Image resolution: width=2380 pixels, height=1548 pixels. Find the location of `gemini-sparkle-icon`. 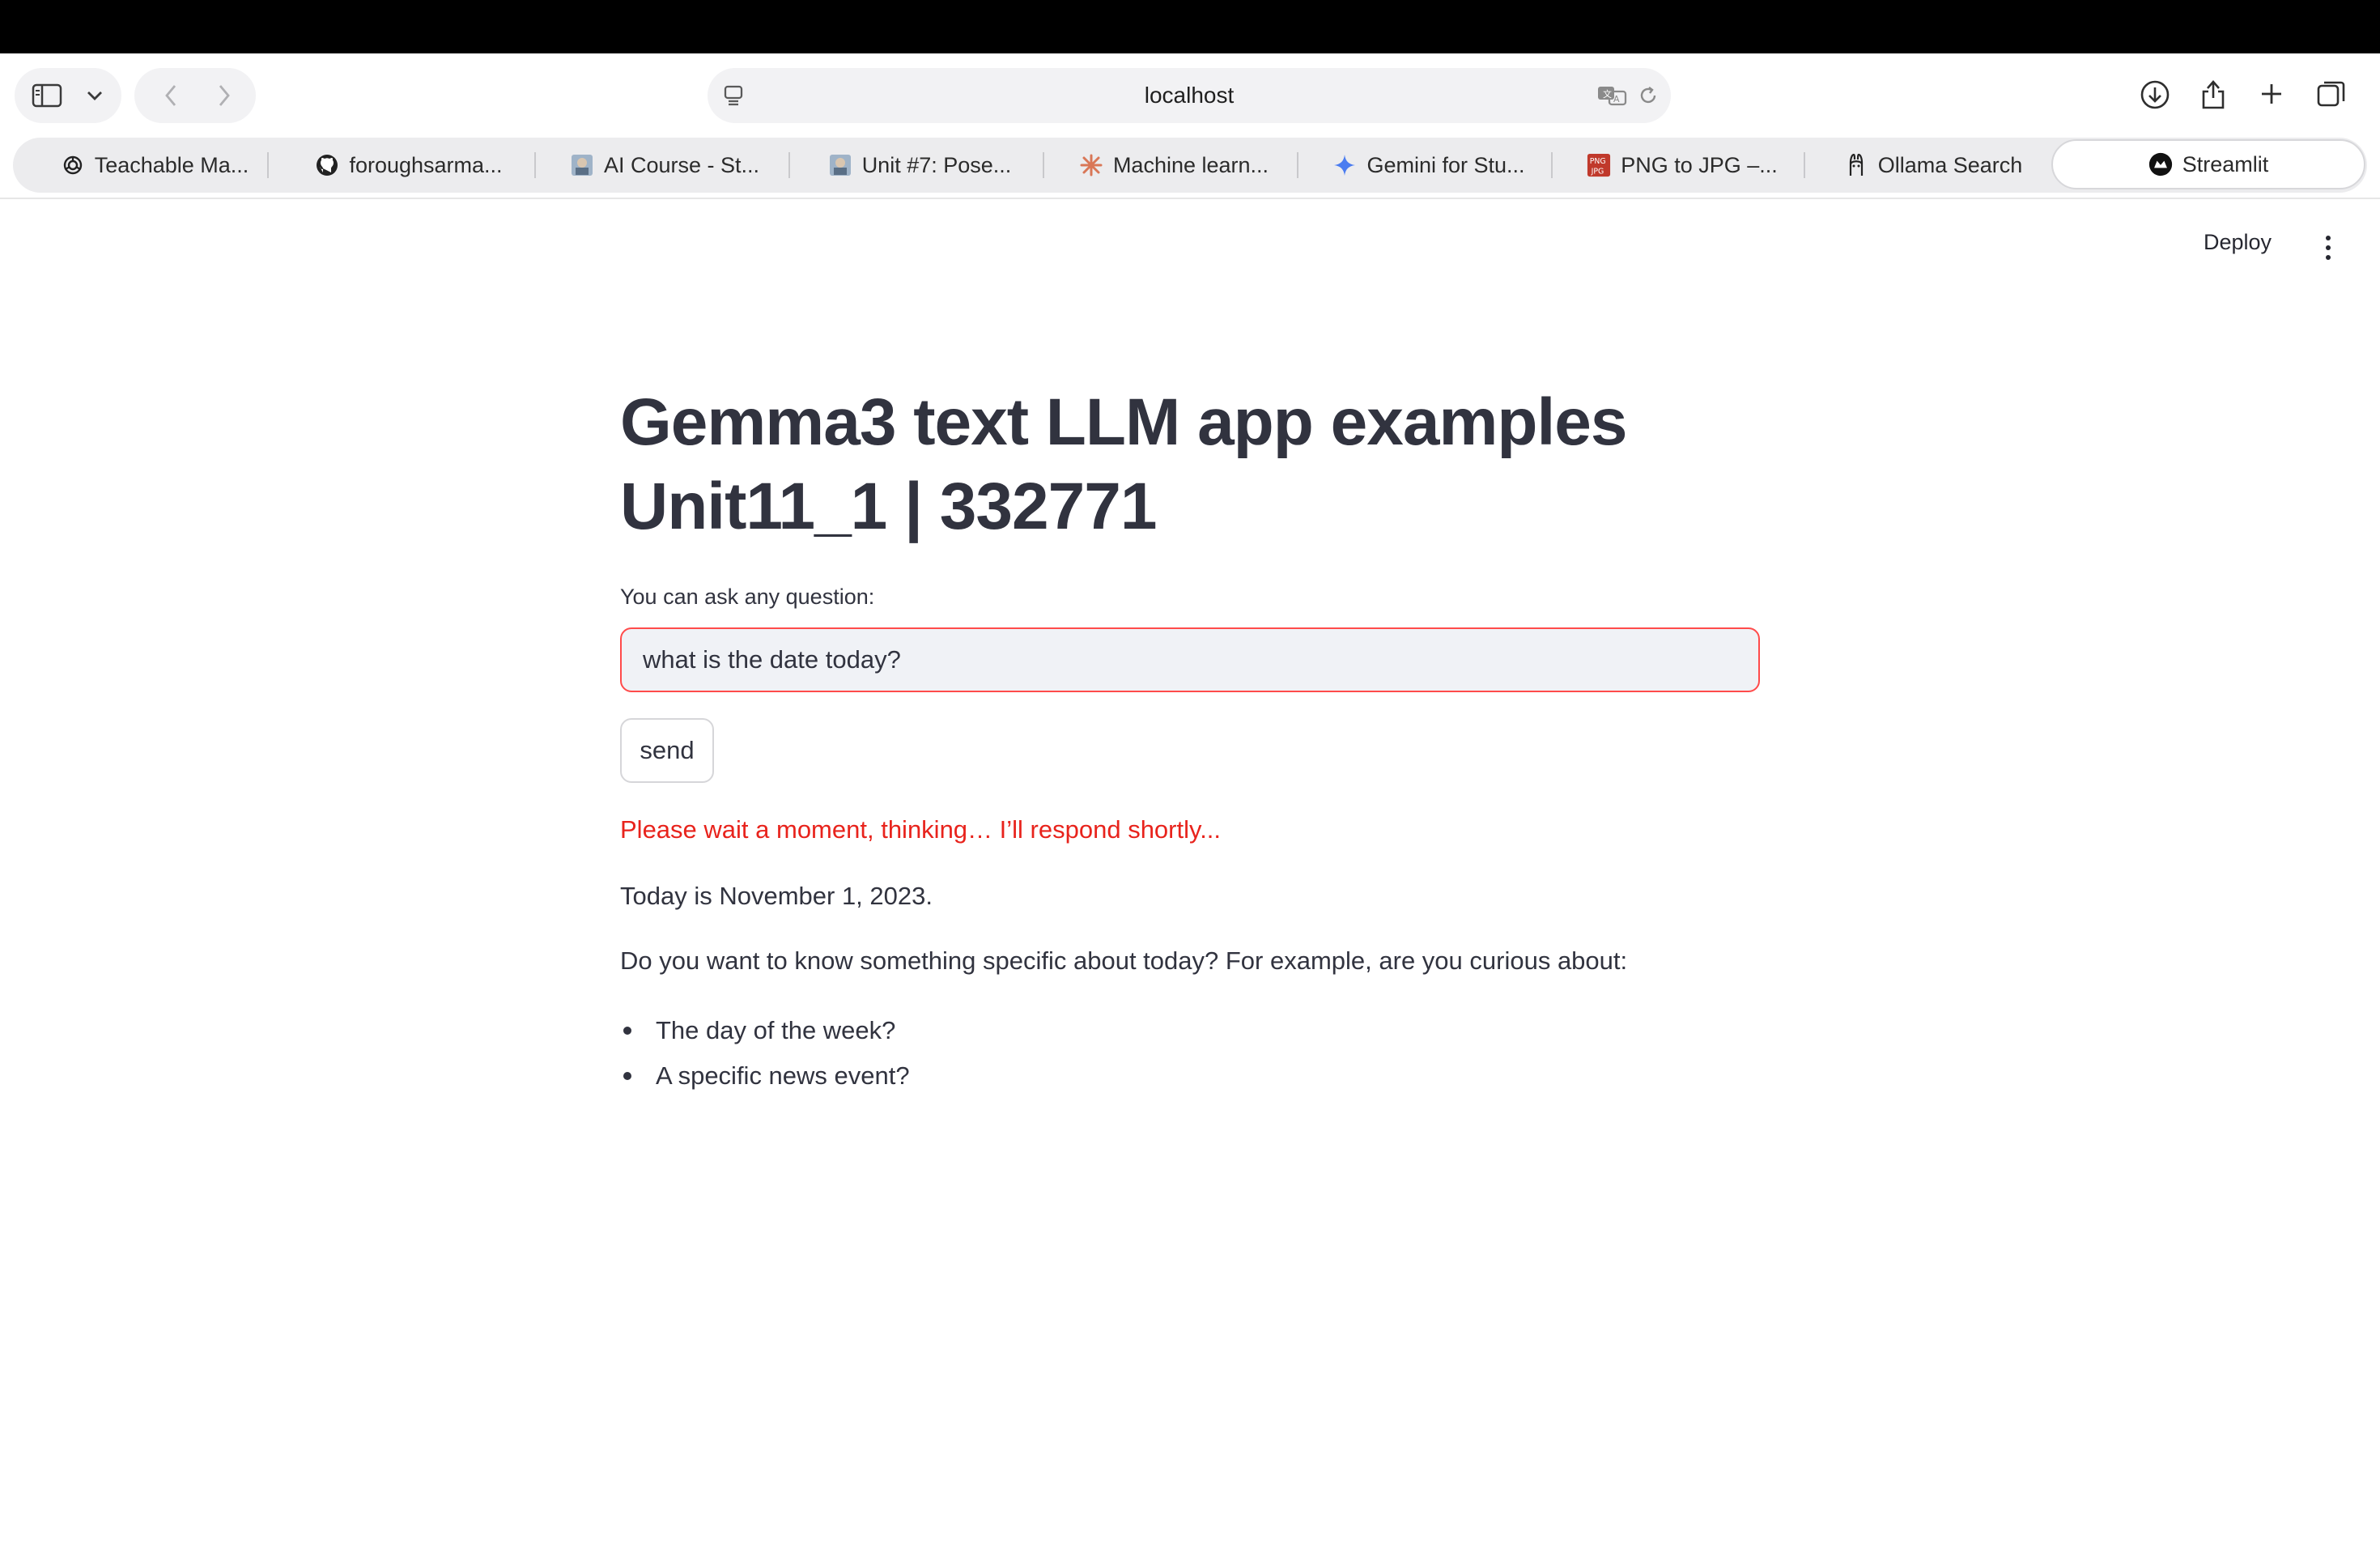

gemini-sparkle-icon is located at coordinates (1345, 165).